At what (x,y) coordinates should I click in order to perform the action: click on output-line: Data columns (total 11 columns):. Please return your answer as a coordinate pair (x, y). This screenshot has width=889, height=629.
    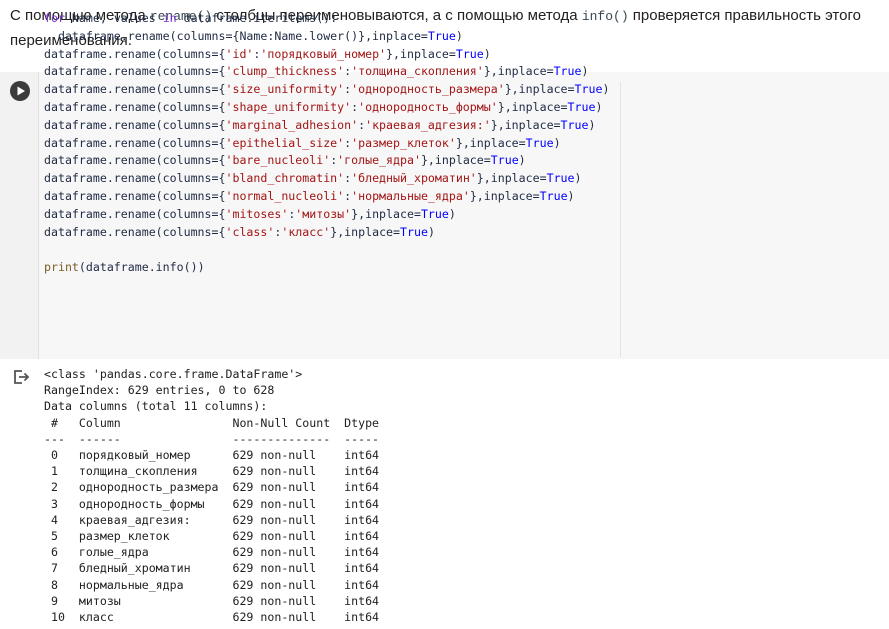
    Looking at the image, I should click on (156, 406).